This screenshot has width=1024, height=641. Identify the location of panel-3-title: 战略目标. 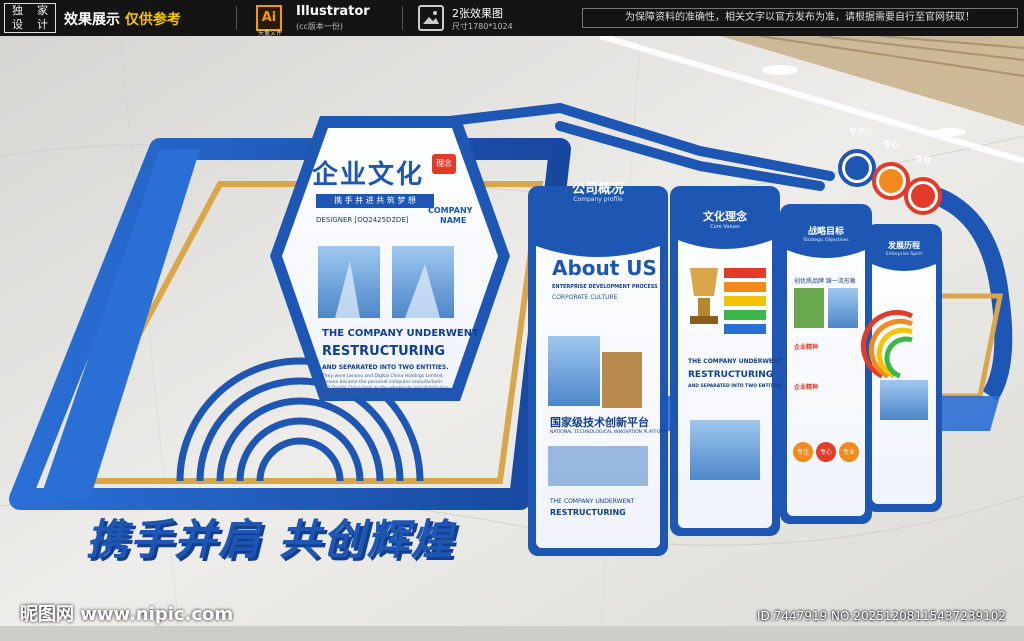
(825, 232).